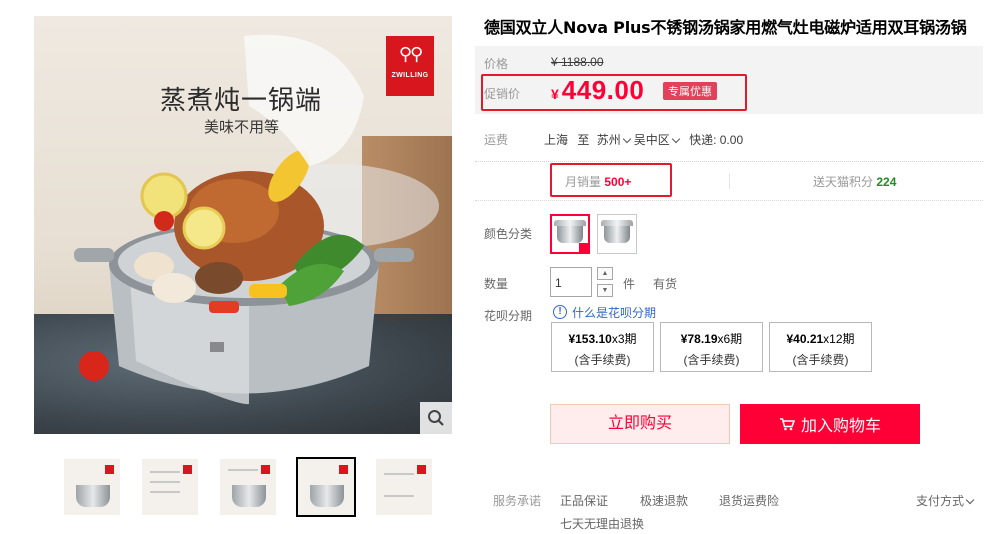 Image resolution: width=990 pixels, height=534 pixels. I want to click on thumbnail-4-active, so click(326, 487).